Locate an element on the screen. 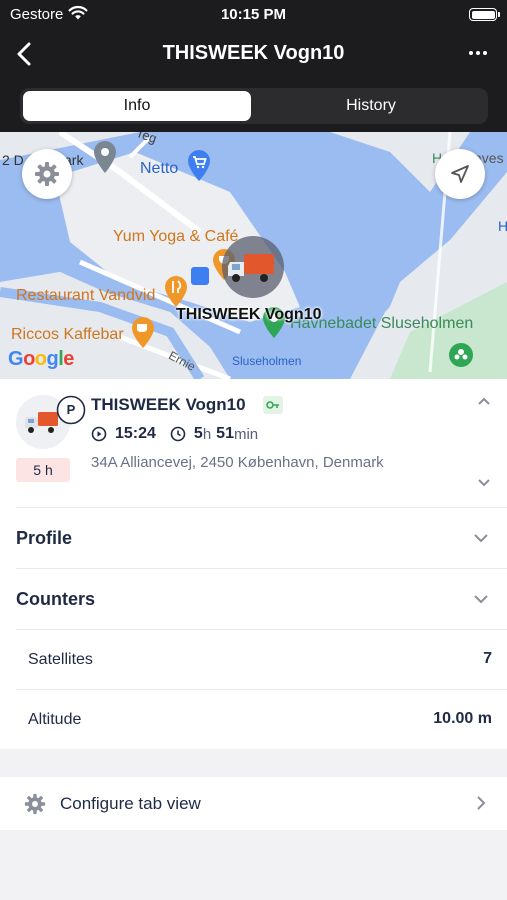 The image size is (507, 900). duration-badge: 5 h is located at coordinates (43, 470).